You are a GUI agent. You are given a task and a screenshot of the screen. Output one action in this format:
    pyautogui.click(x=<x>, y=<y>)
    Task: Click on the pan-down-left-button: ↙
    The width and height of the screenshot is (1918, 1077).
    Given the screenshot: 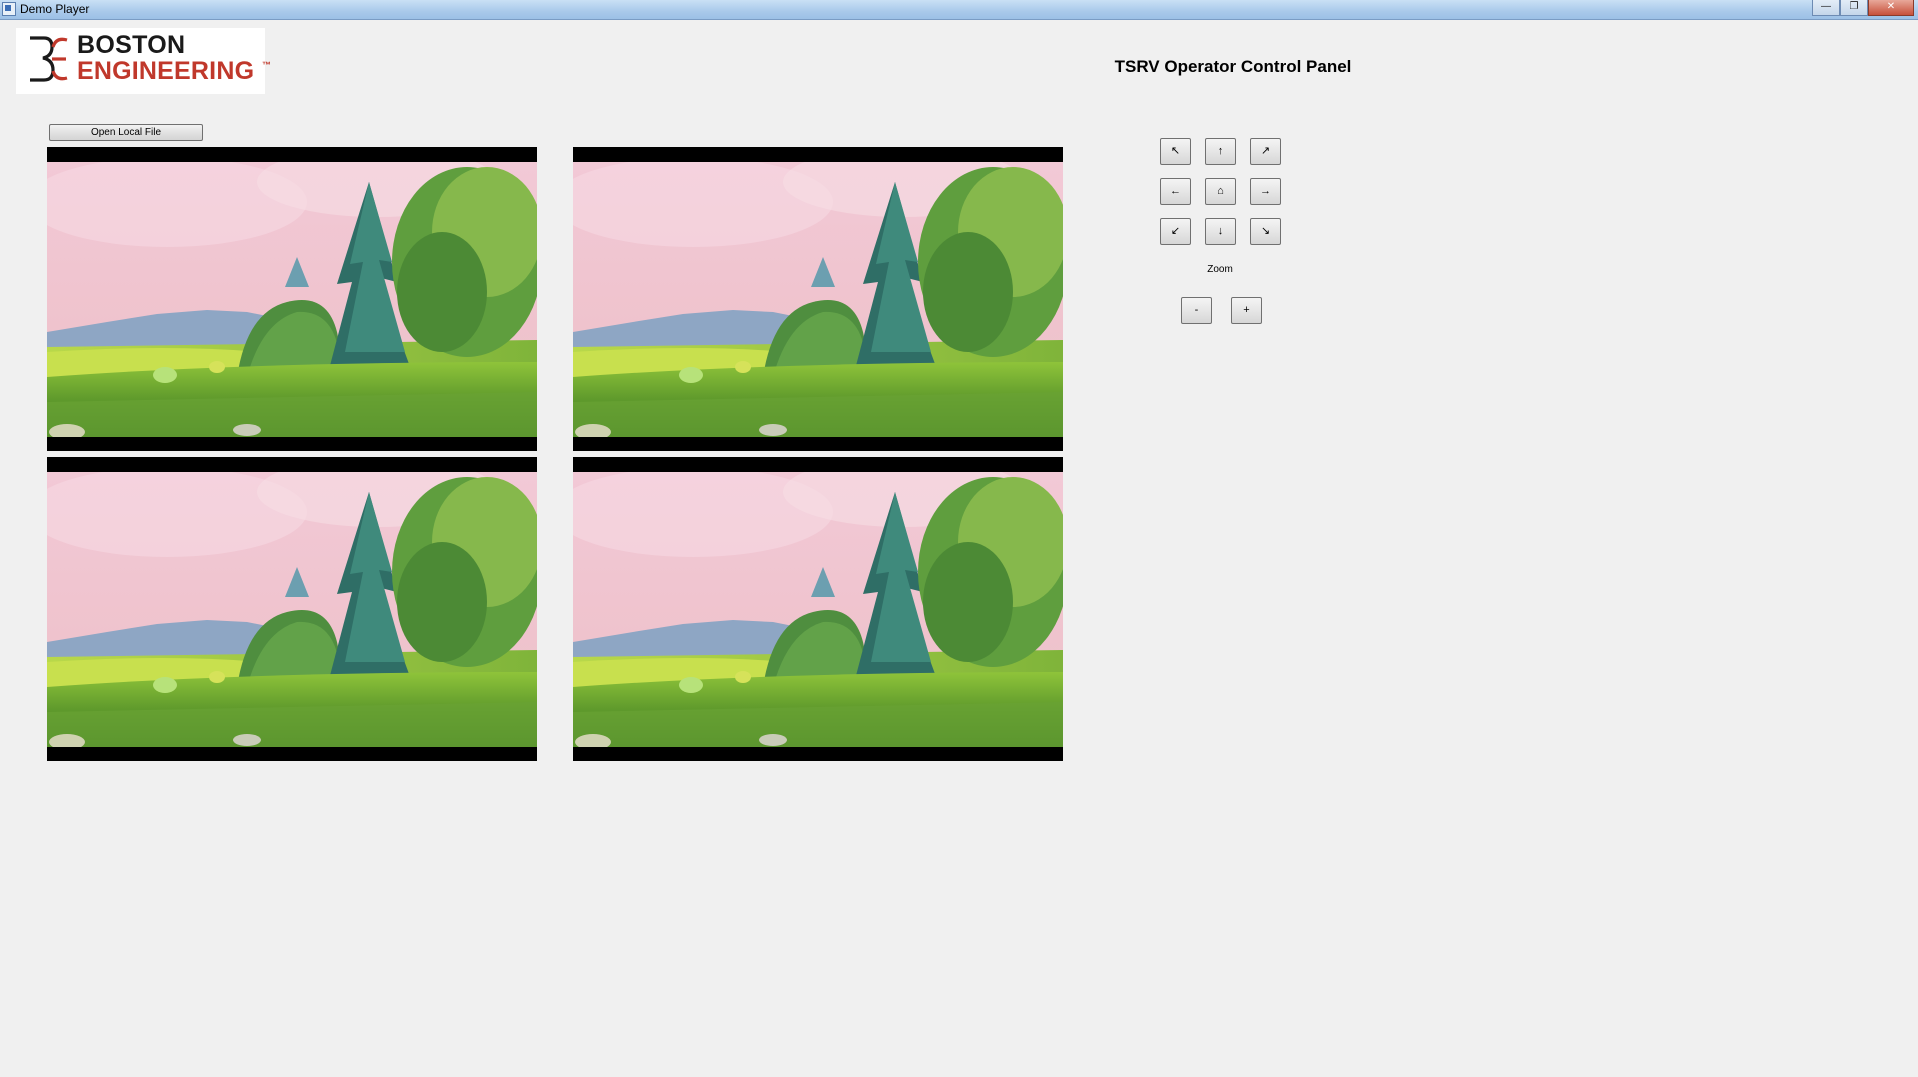 What is the action you would take?
    pyautogui.click(x=1175, y=231)
    